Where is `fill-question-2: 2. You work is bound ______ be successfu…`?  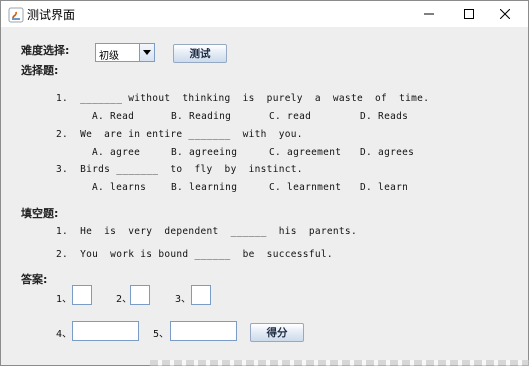 fill-question-2: 2. You work is bound ______ be successfu… is located at coordinates (194, 254).